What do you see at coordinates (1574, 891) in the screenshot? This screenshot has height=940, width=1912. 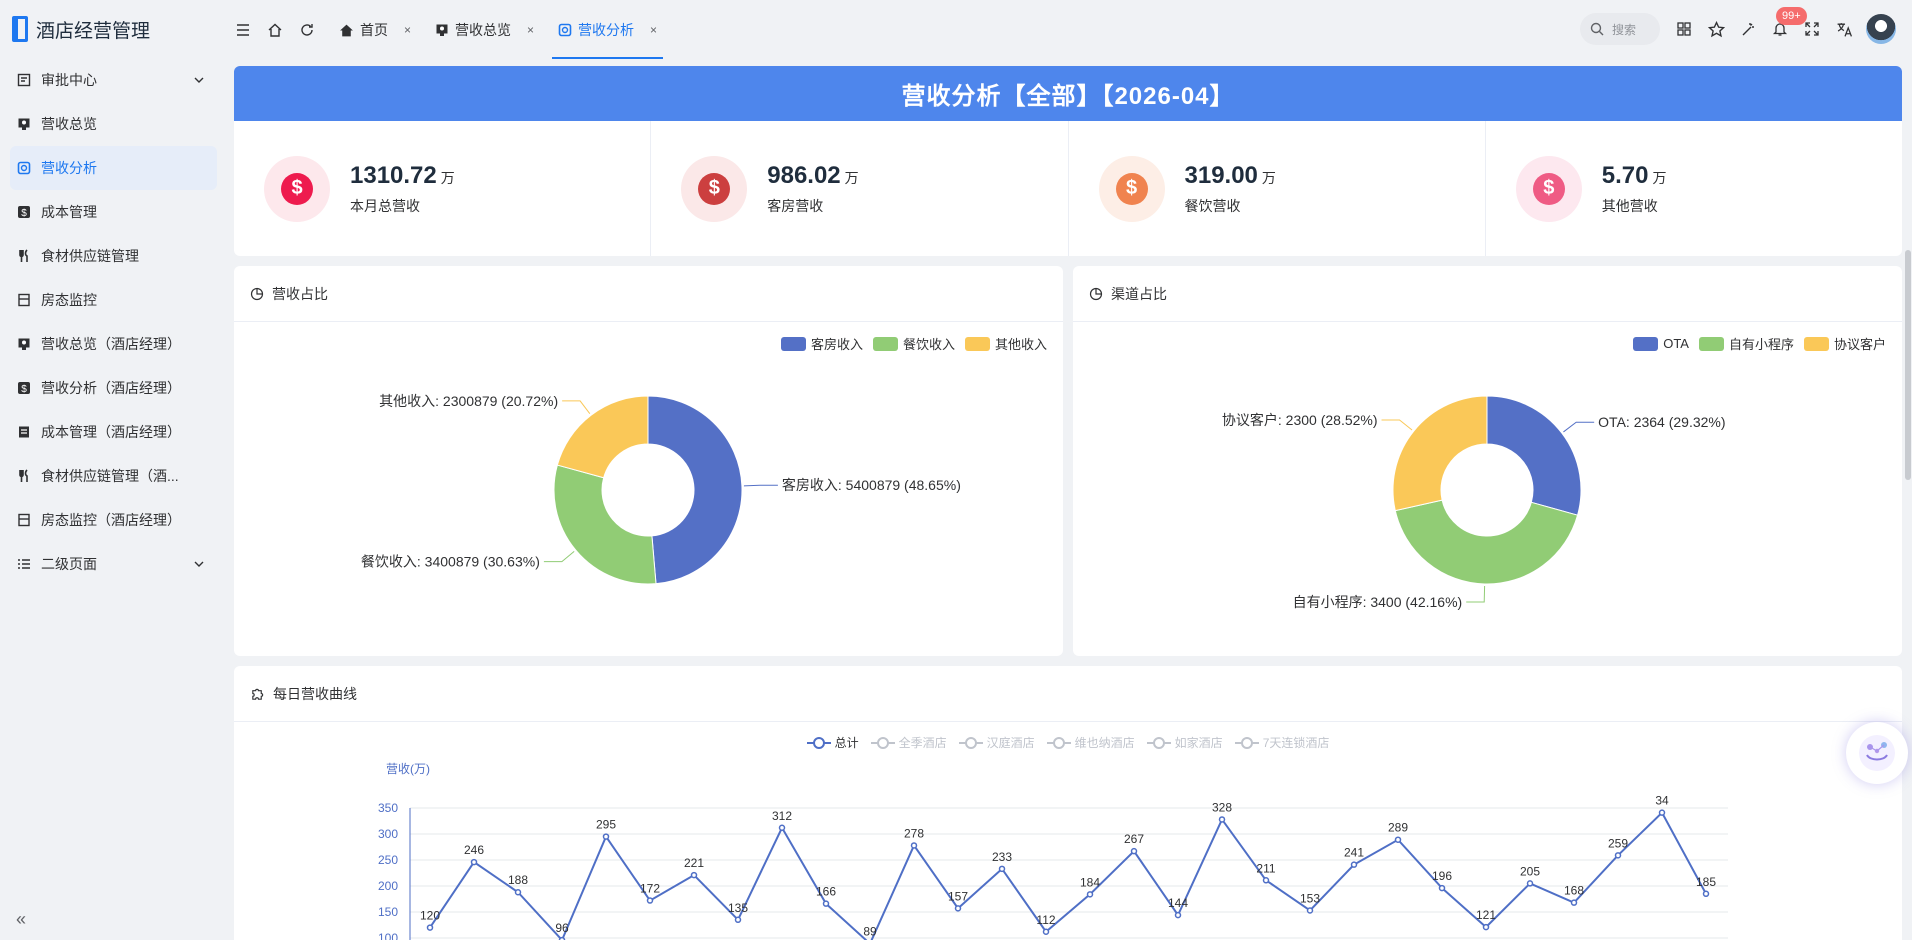 I see `data-label: 168` at bounding box center [1574, 891].